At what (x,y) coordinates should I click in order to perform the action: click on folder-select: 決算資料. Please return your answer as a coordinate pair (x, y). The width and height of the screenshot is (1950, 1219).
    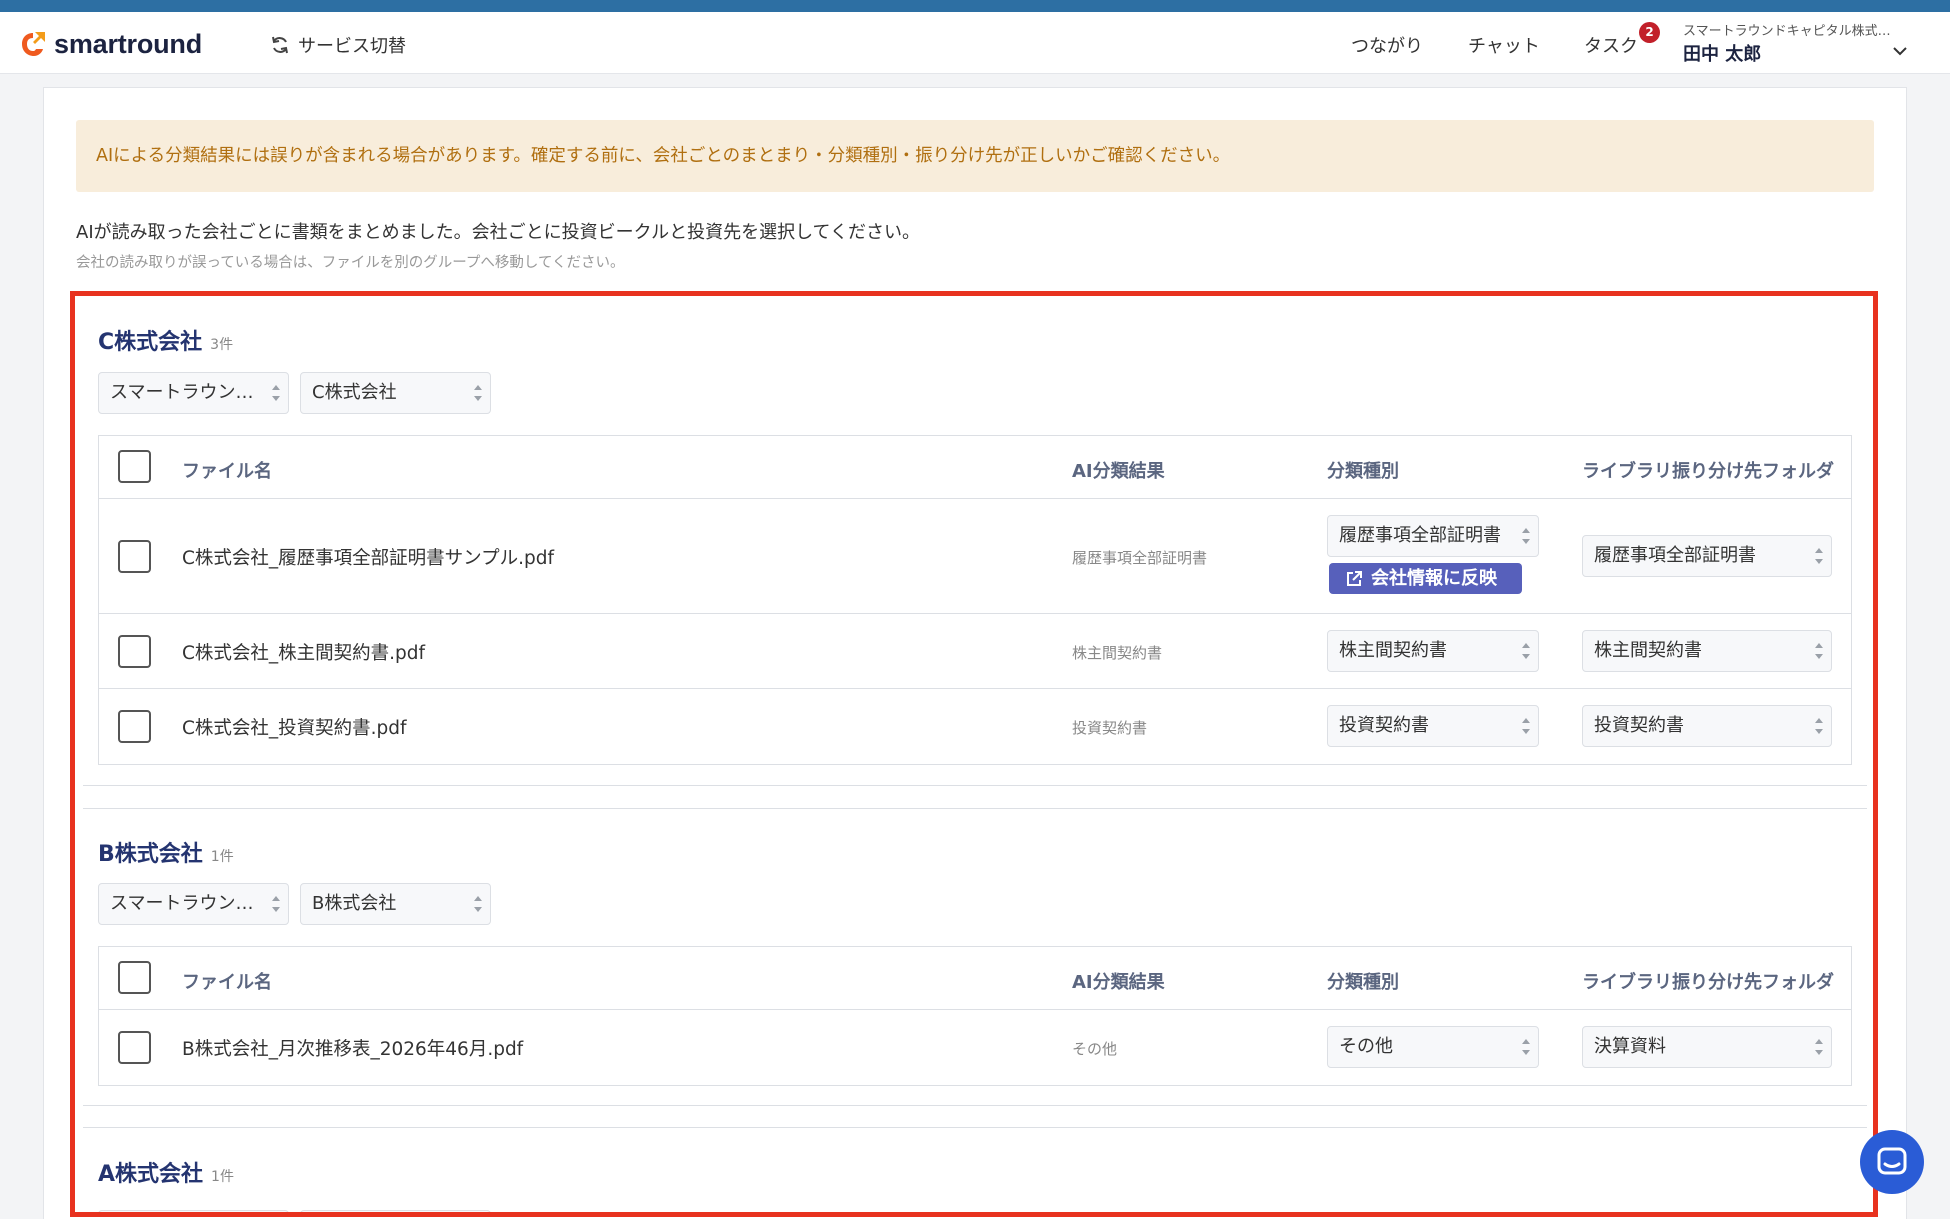
    Looking at the image, I should click on (1707, 1047).